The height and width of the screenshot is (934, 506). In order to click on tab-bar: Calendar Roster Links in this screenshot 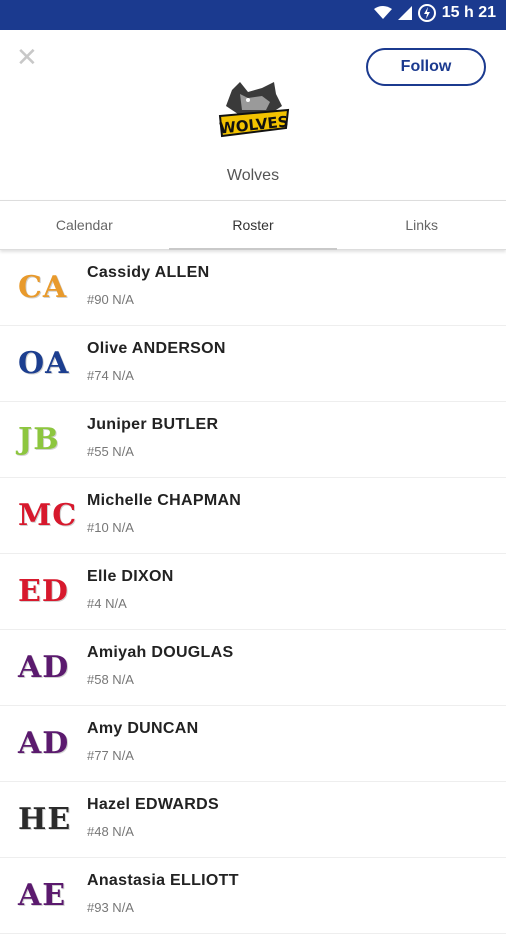, I will do `click(253, 225)`.